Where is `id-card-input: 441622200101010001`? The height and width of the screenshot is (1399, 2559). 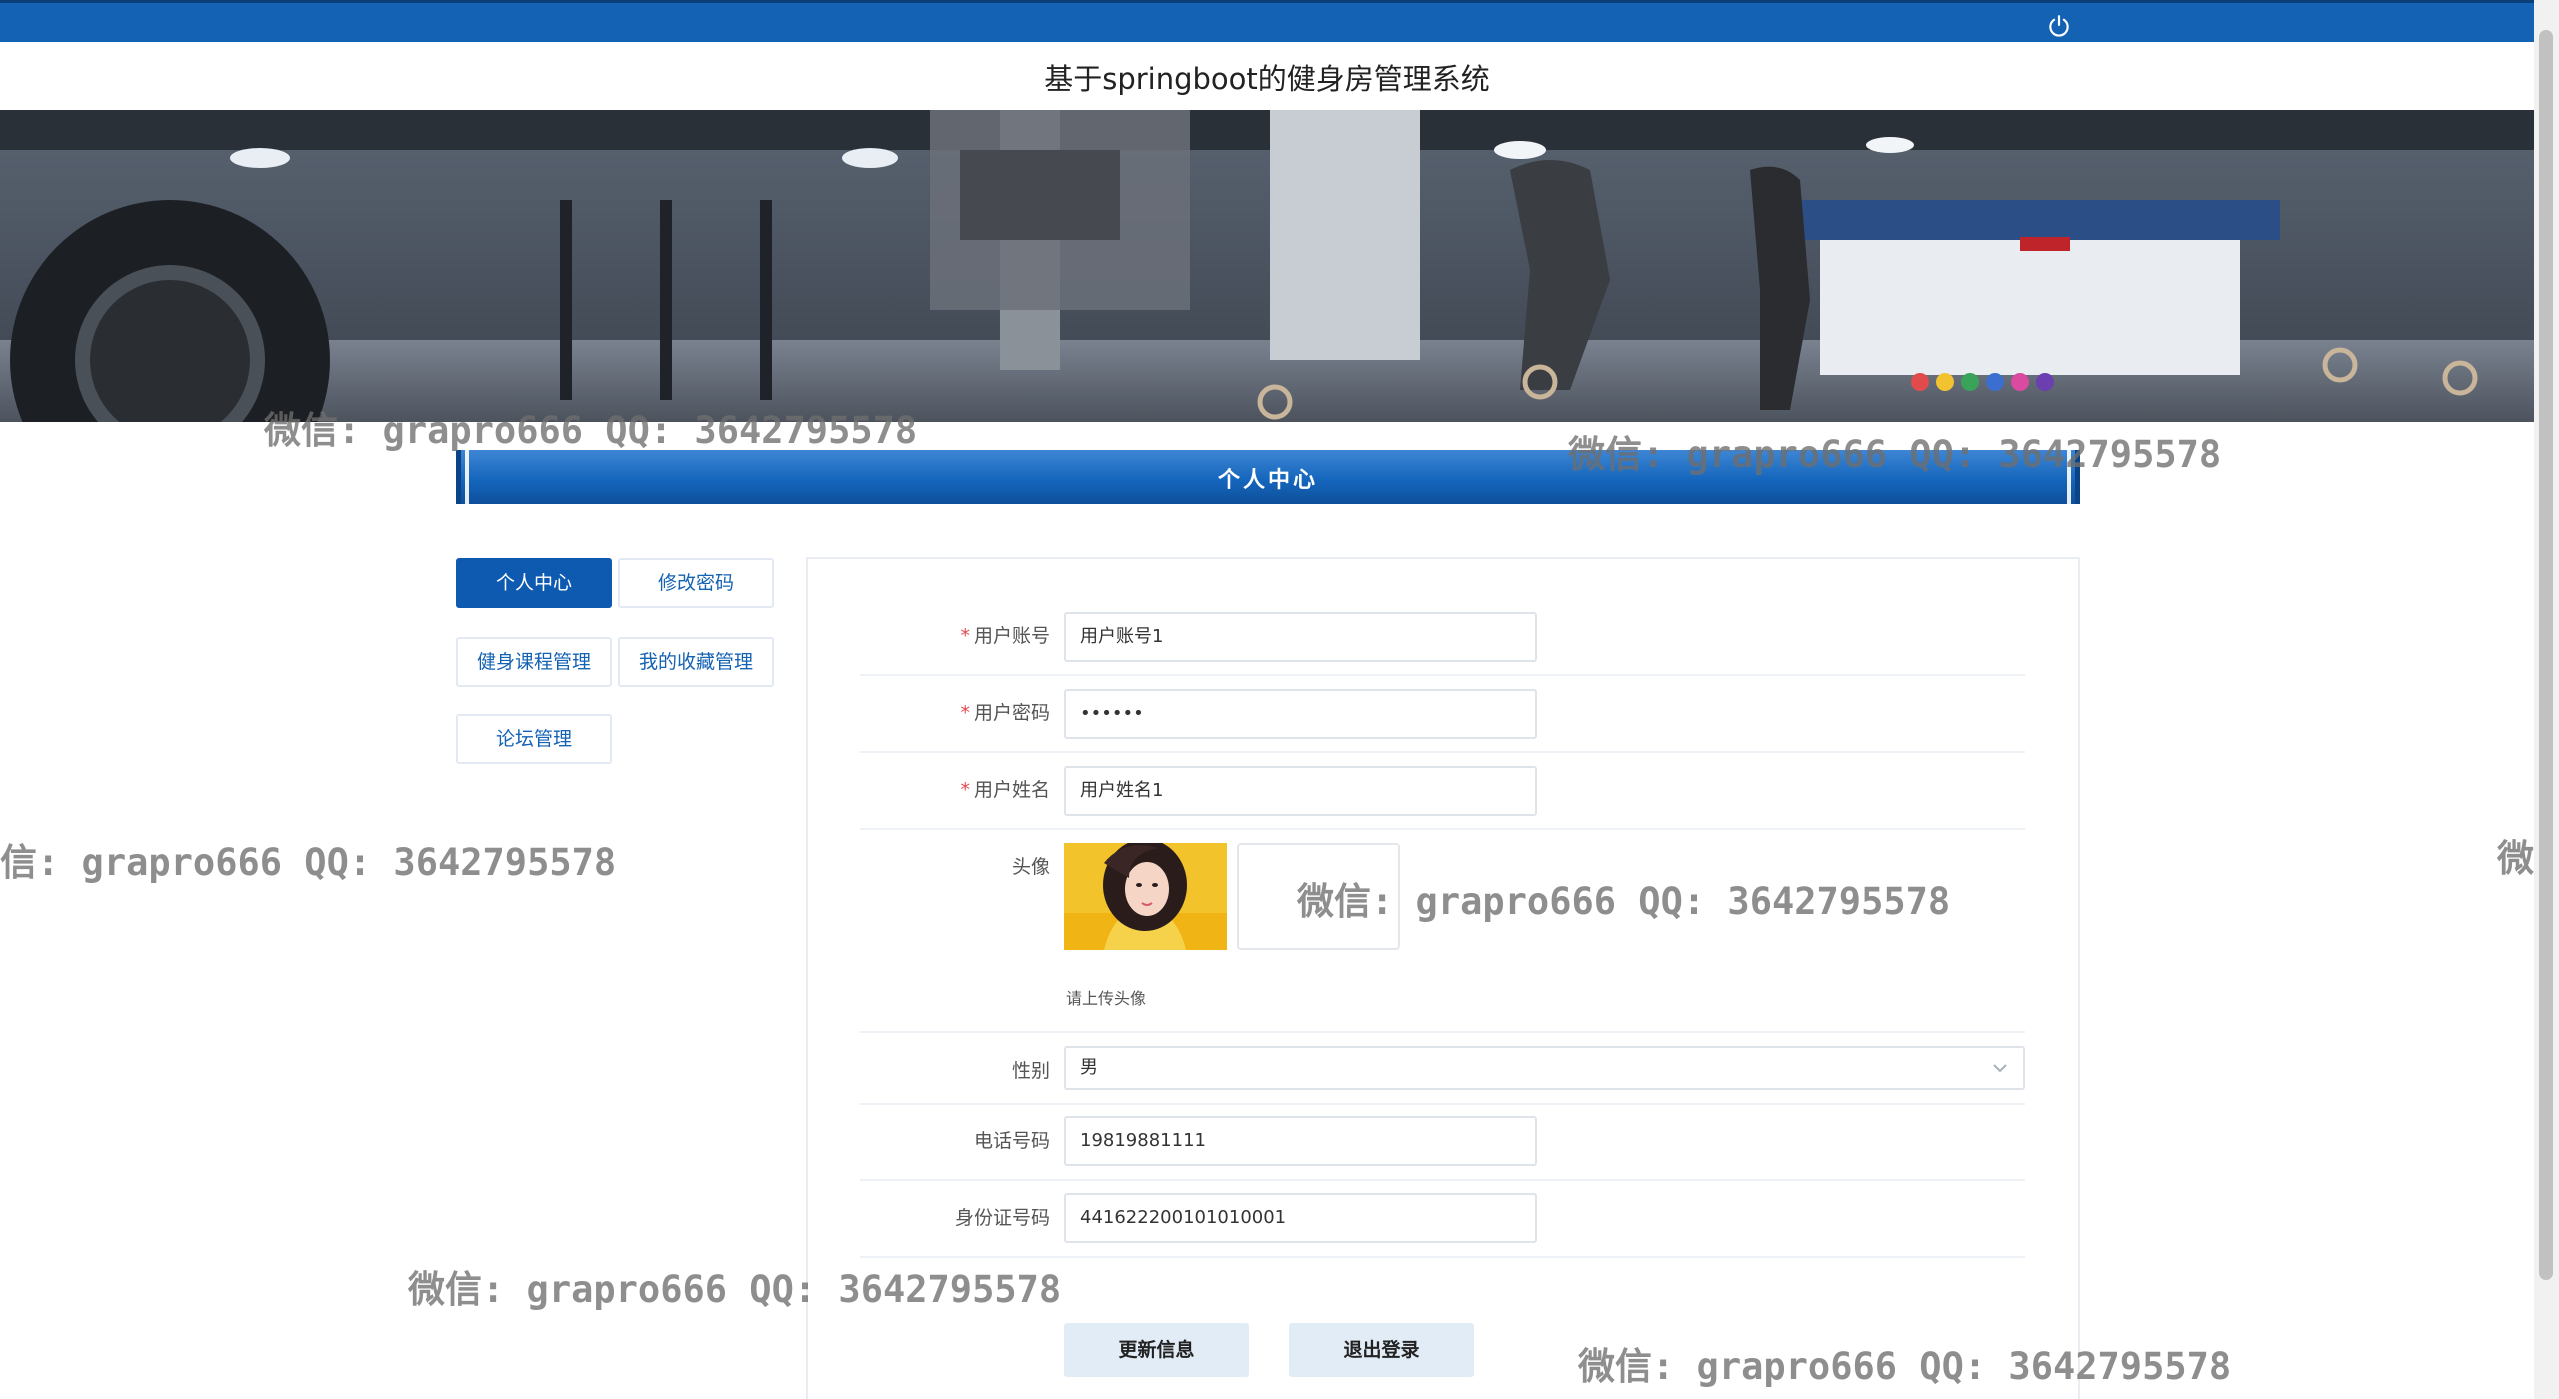
id-card-input: 441622200101010001 is located at coordinates (1300, 1218).